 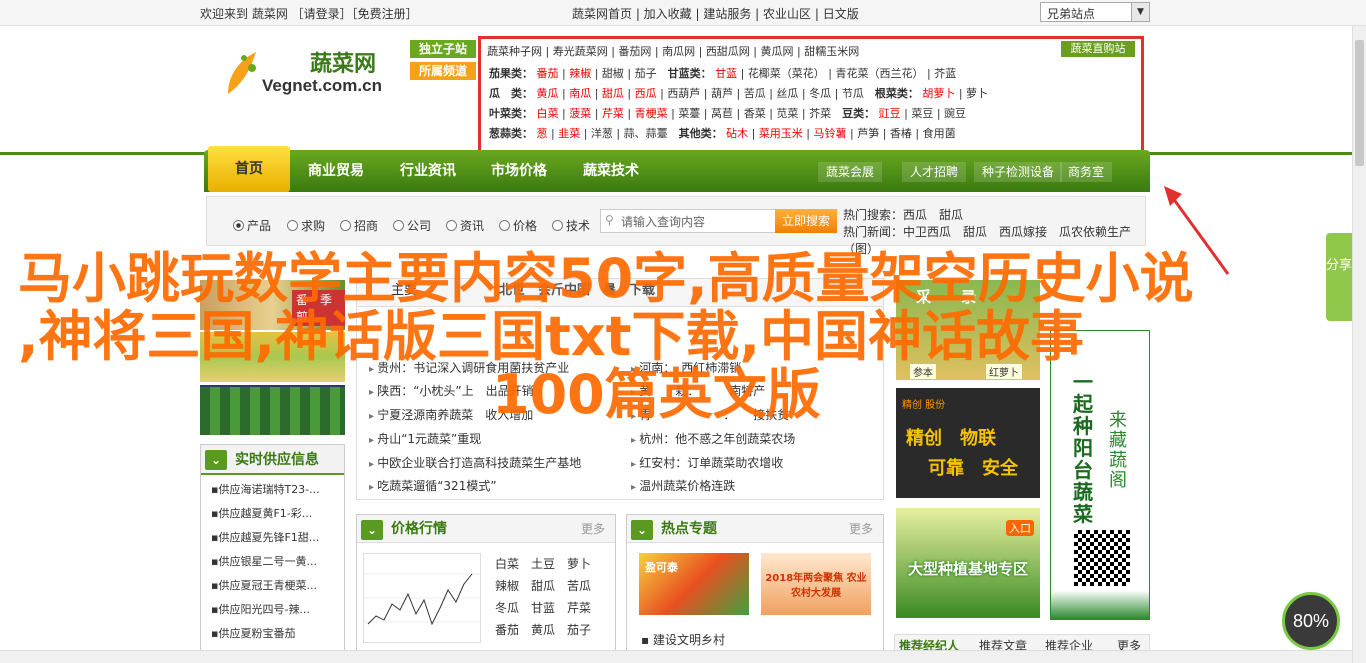 What do you see at coordinates (722, 93) in the screenshot?
I see `category-link: 葫芦` at bounding box center [722, 93].